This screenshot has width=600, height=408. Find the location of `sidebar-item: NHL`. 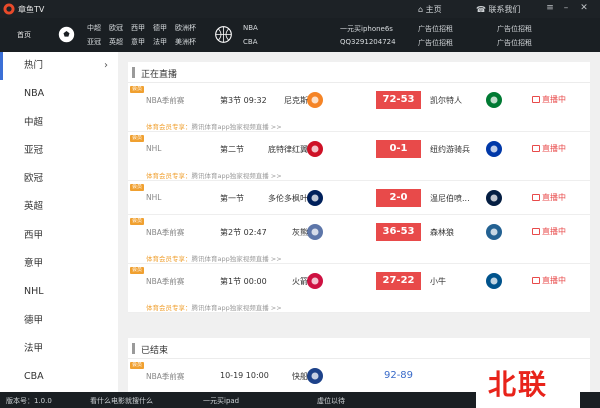

sidebar-item: NHL is located at coordinates (59, 292).